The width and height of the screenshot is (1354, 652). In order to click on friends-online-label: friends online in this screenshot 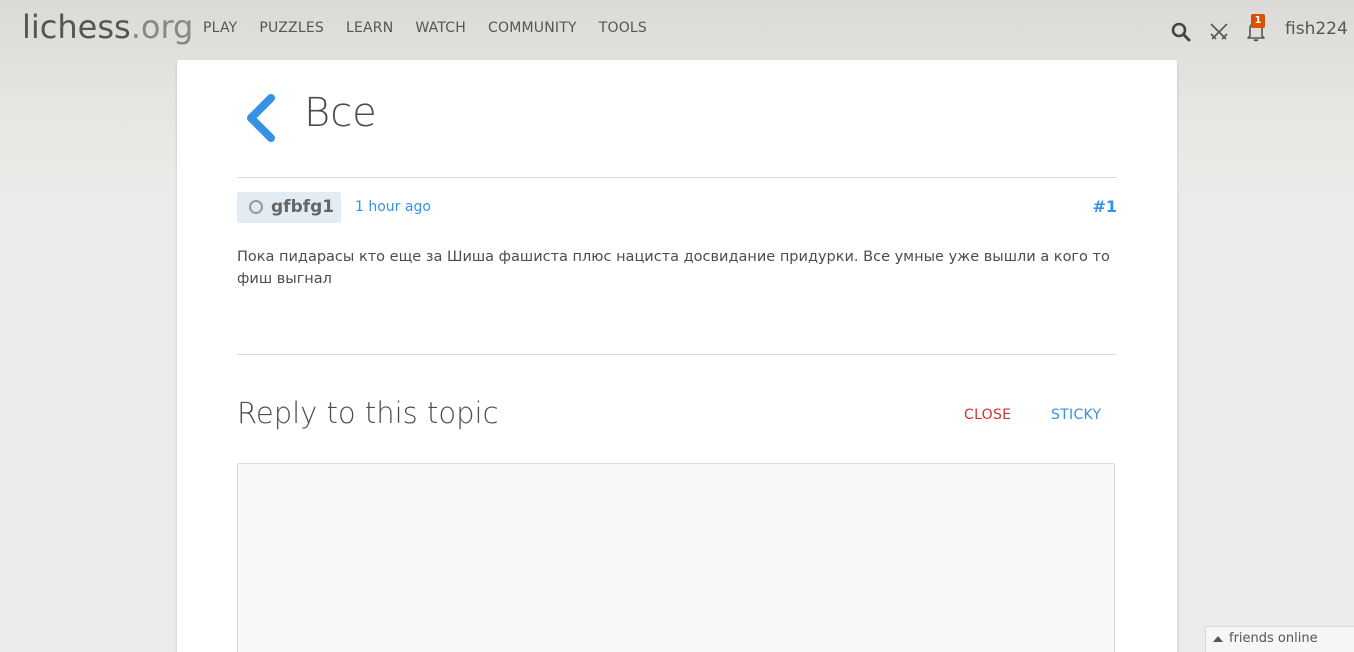, I will do `click(1273, 638)`.